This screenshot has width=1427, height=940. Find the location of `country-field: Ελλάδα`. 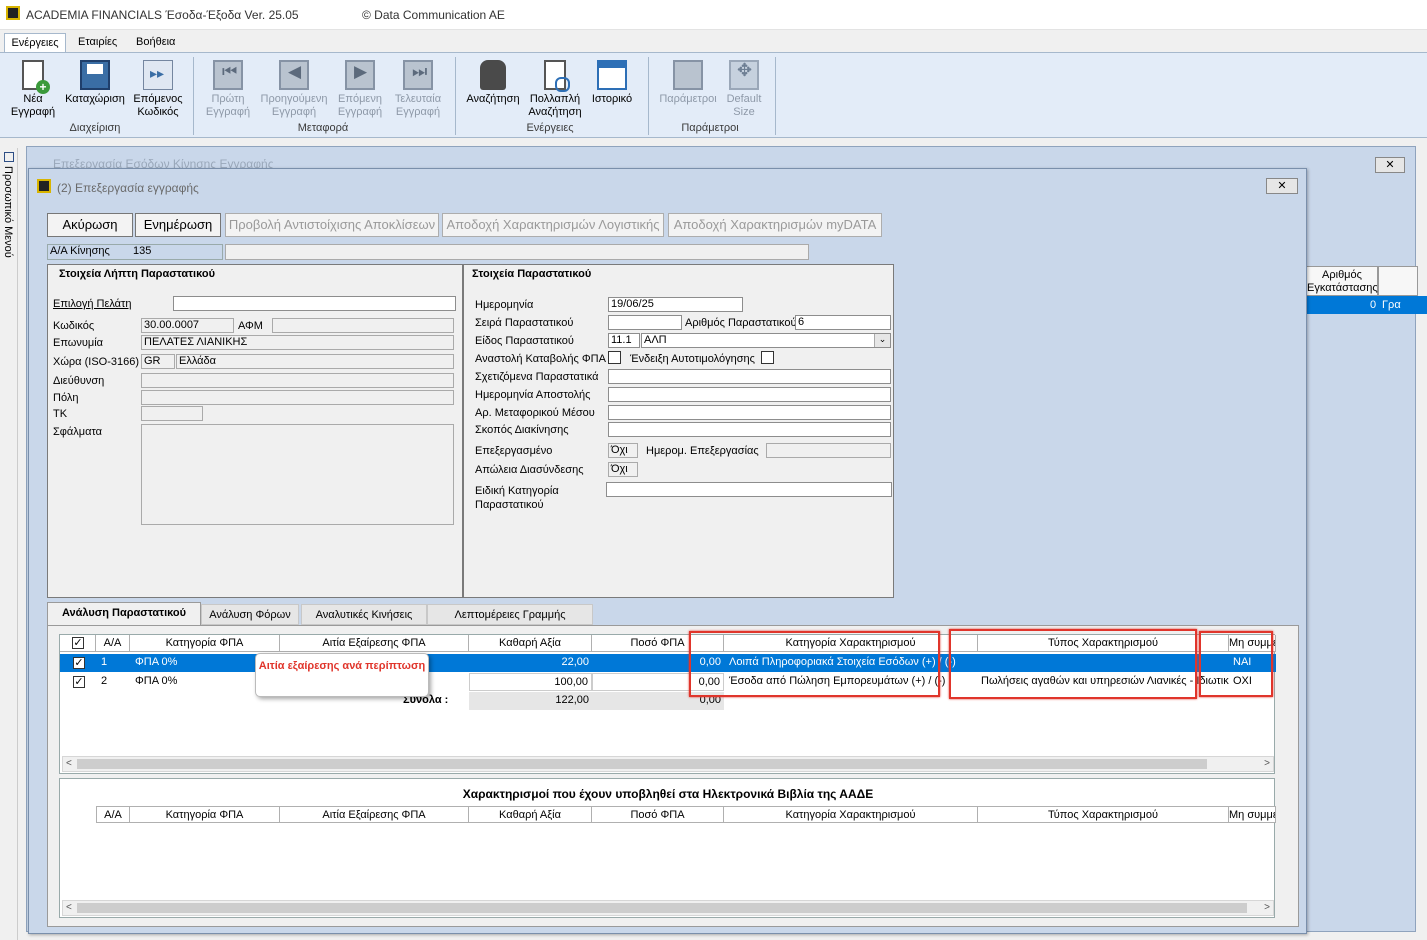

country-field: Ελλάδα is located at coordinates (315, 361).